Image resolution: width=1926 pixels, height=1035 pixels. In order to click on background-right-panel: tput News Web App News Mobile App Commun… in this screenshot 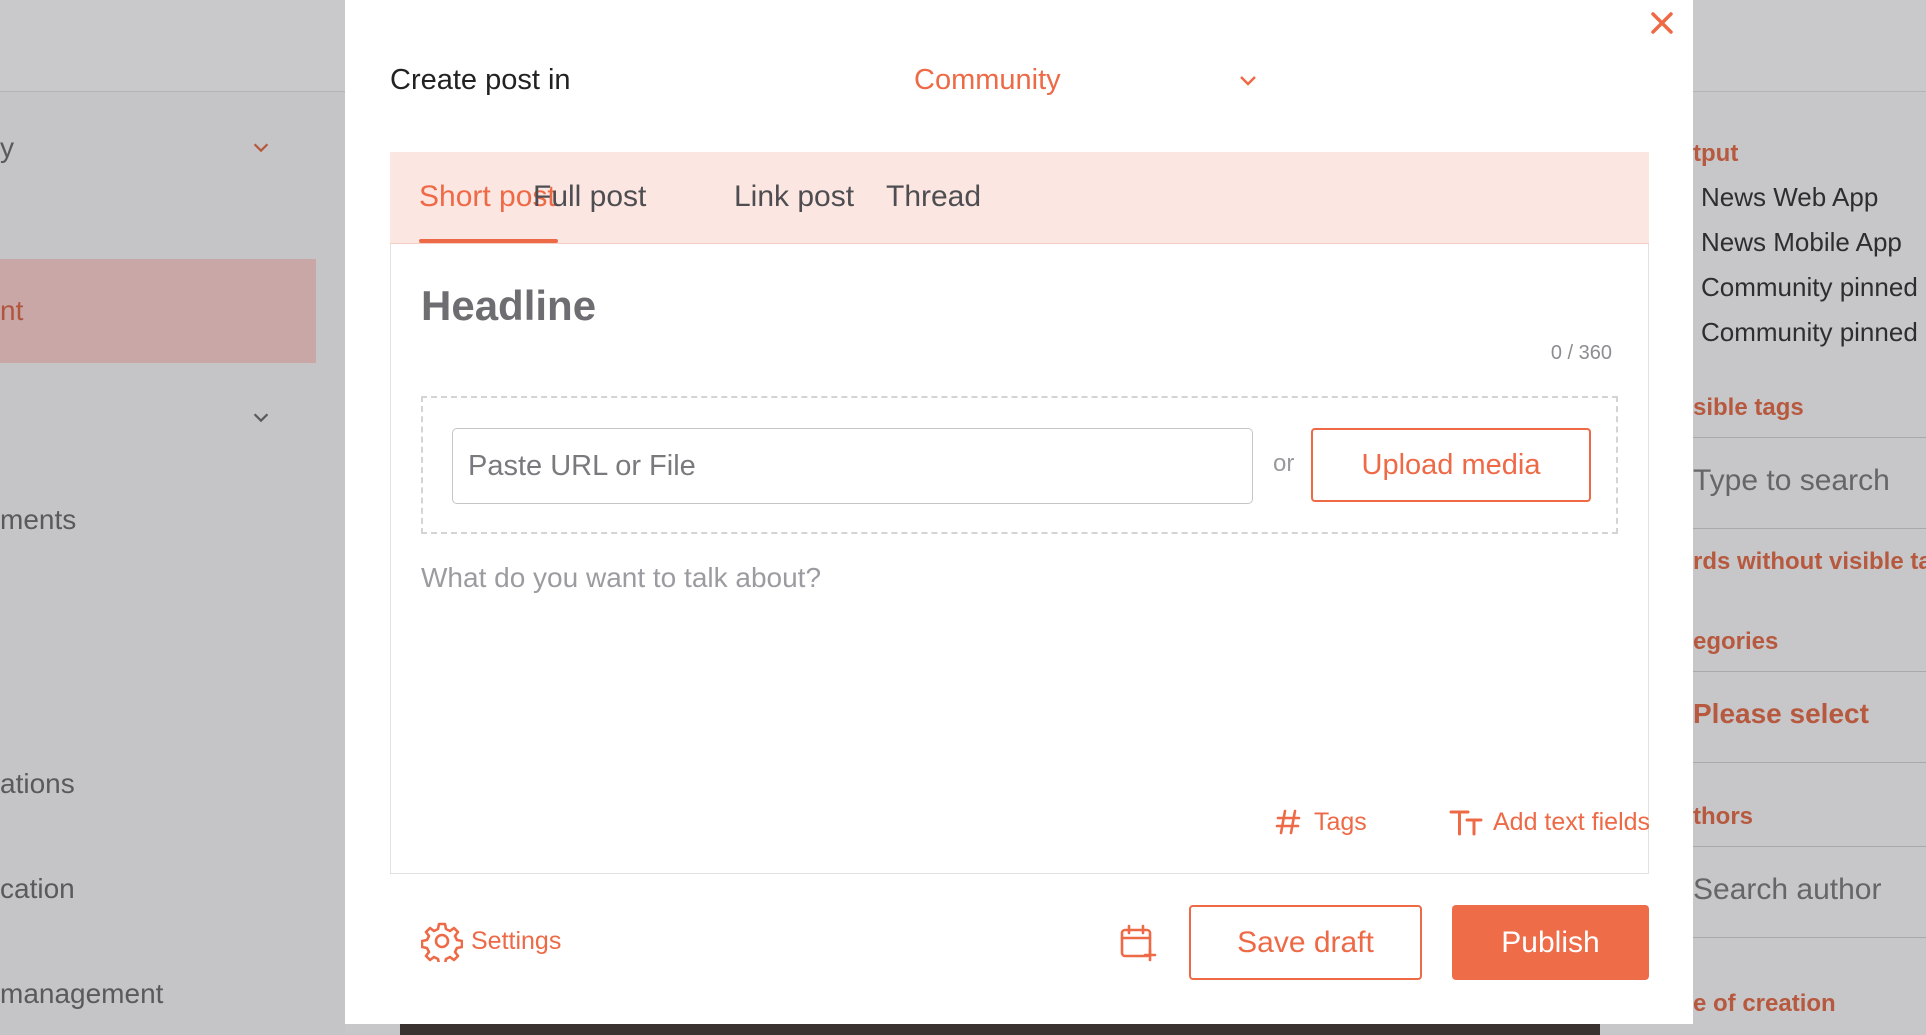, I will do `click(1809, 563)`.